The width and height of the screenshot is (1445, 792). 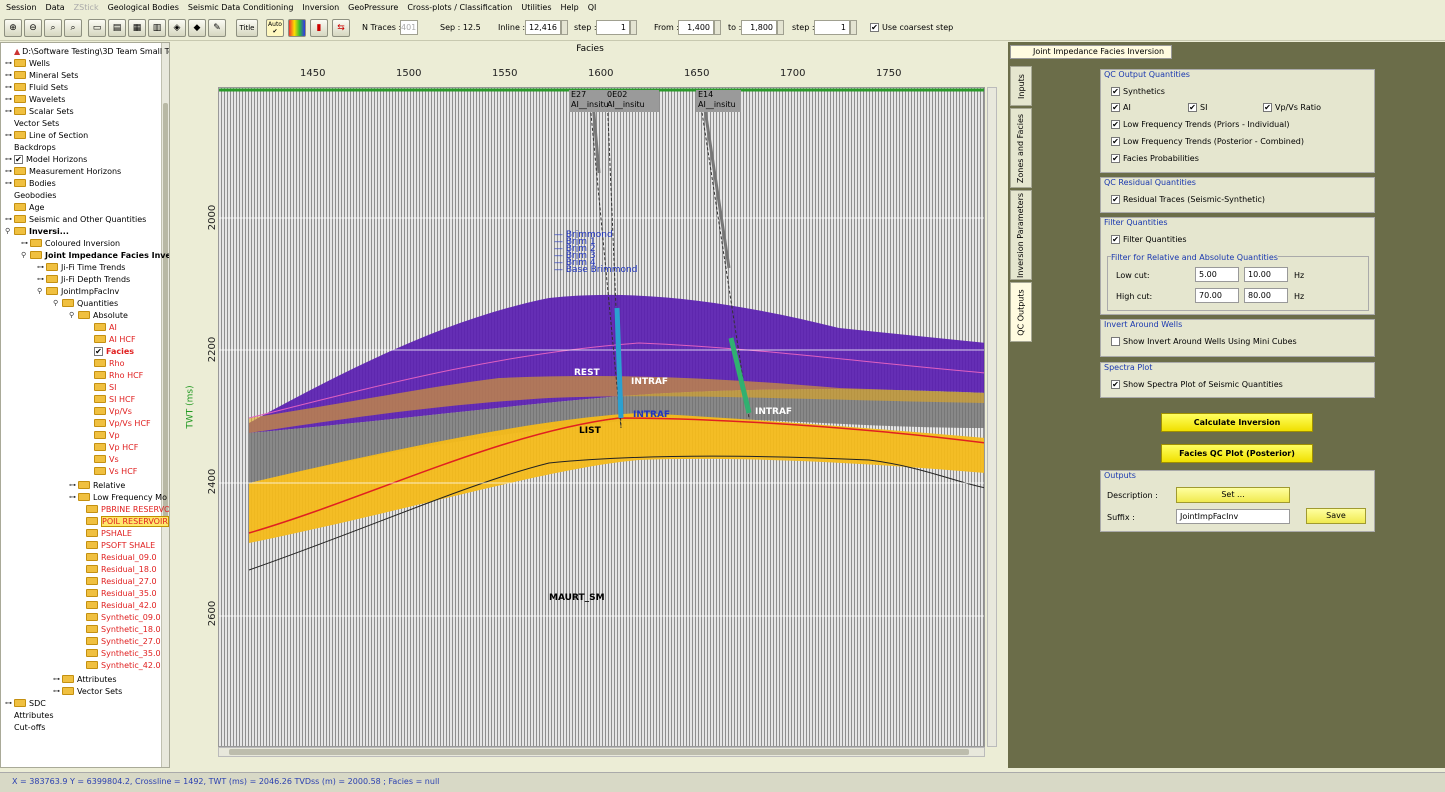 What do you see at coordinates (459, 7) in the screenshot?
I see `menu-item: Cross-plots / Classification` at bounding box center [459, 7].